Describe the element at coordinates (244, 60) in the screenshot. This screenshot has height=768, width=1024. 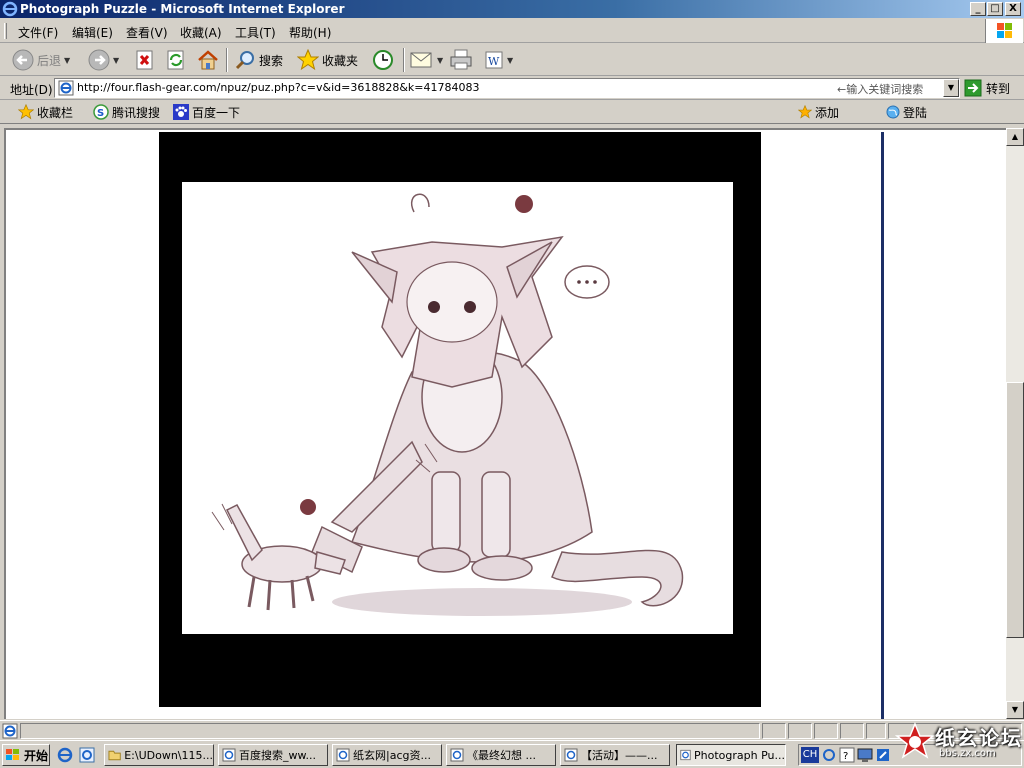
I see `search-icon` at that location.